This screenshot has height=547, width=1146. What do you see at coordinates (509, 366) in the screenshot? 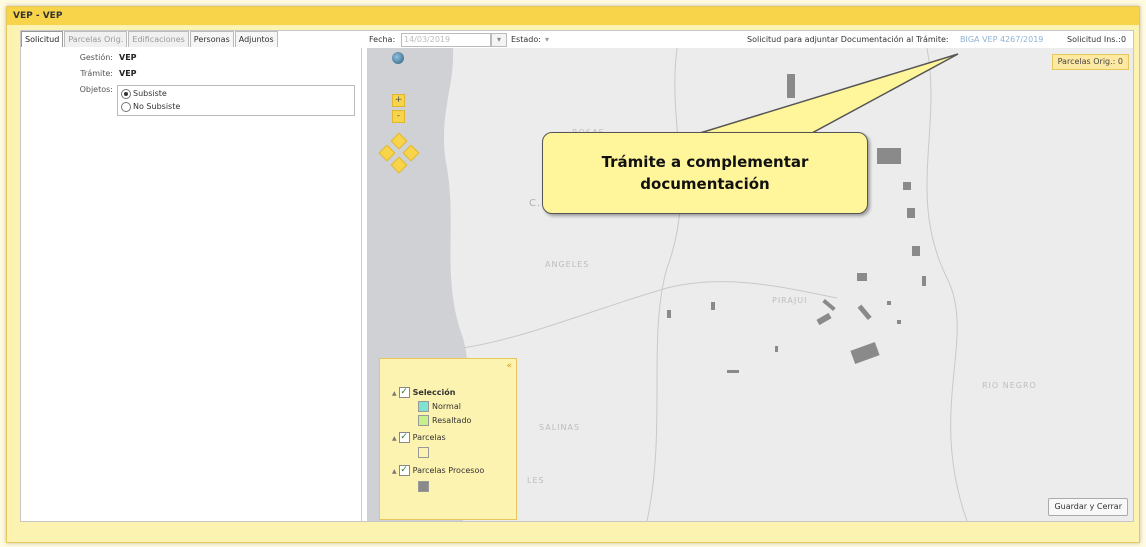
I see `legend-collapse-icon: «` at bounding box center [509, 366].